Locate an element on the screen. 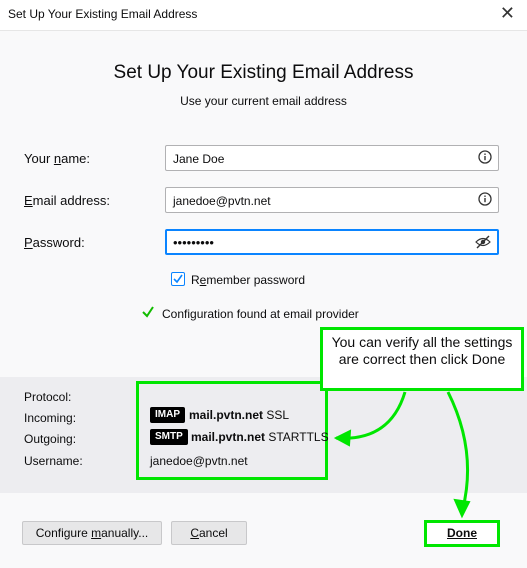 The width and height of the screenshot is (527, 568). arrow-to-config-head is located at coordinates (342, 438).